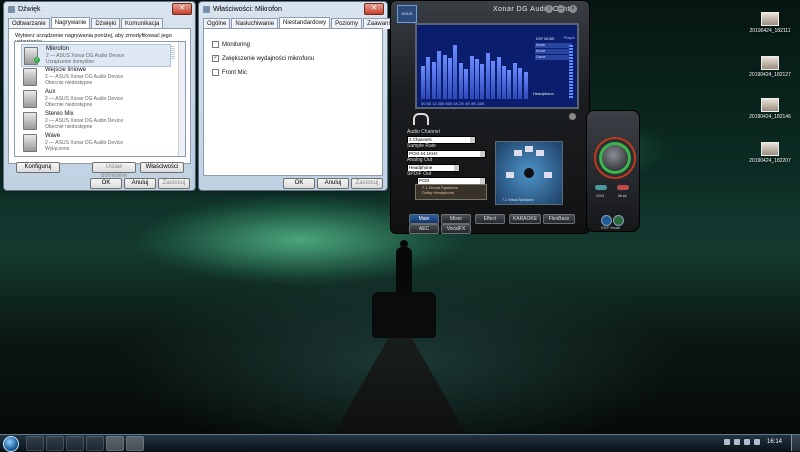  I want to click on info-icon: i, so click(549, 9).